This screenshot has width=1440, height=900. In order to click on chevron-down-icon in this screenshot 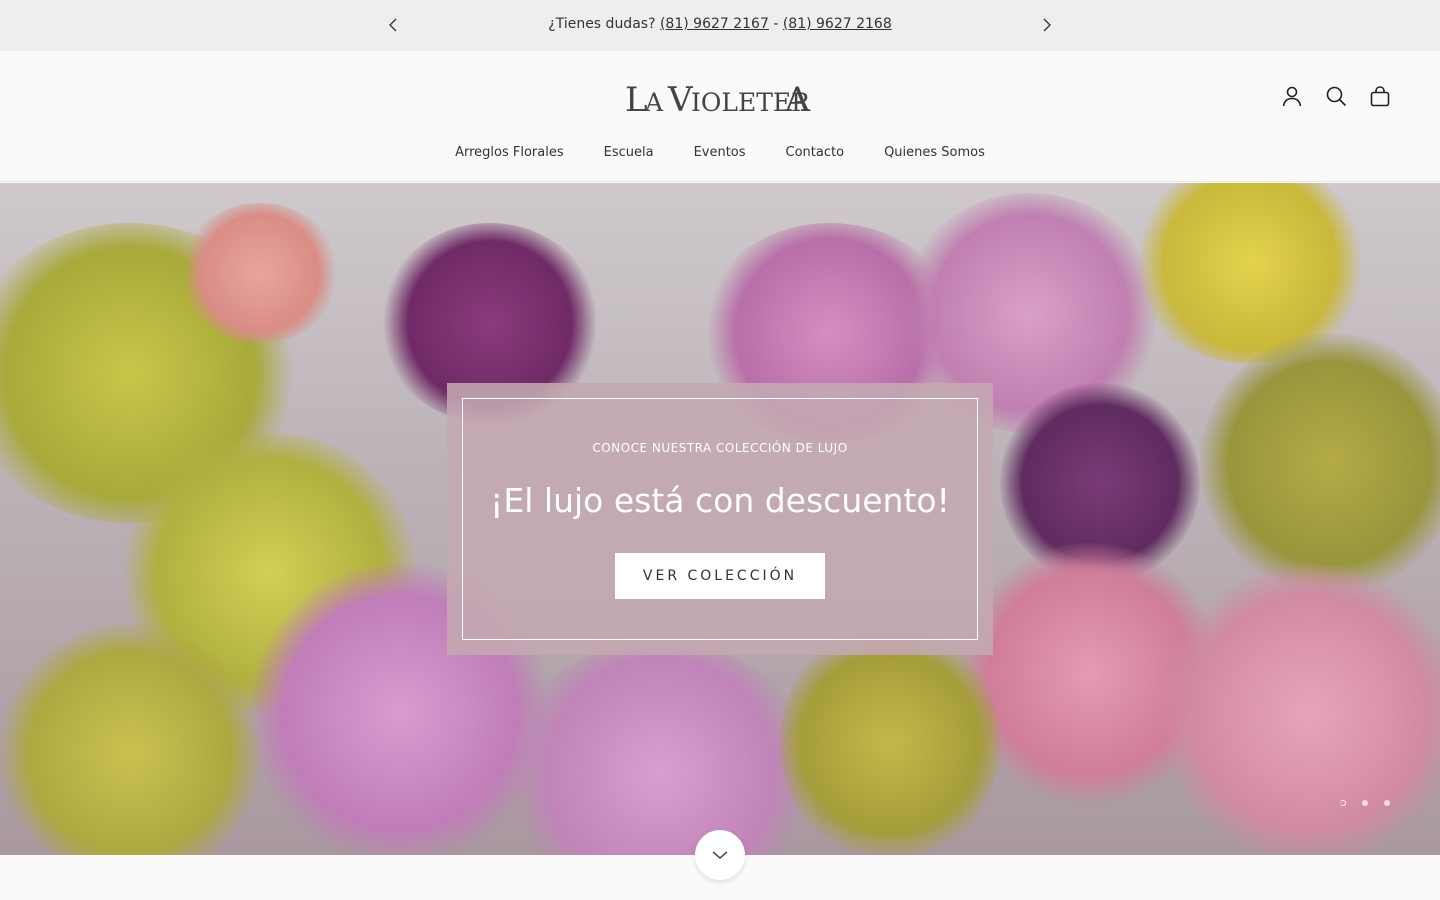, I will do `click(720, 855)`.